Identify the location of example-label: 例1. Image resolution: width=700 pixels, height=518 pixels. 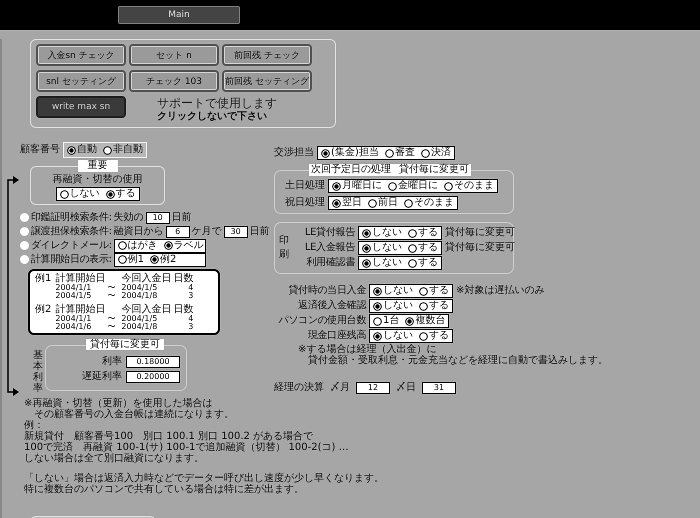
(43, 279).